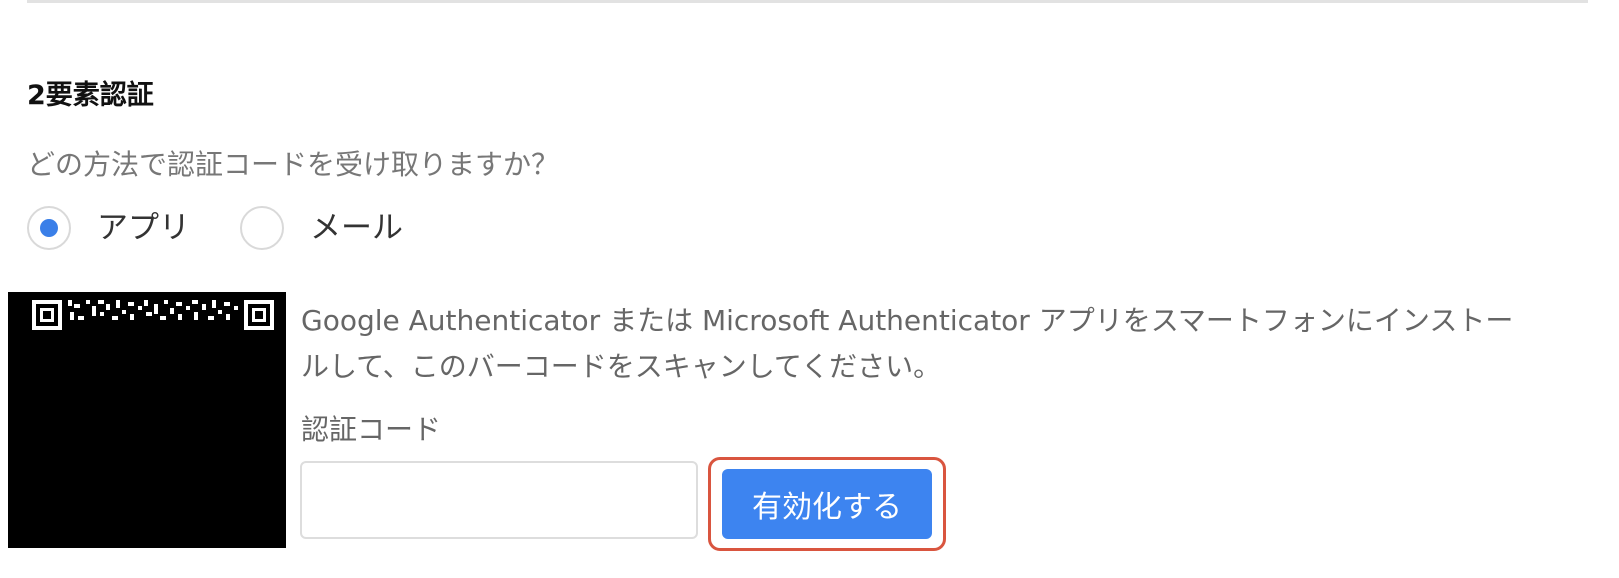  What do you see at coordinates (827, 504) in the screenshot?
I see `activate-button: 有効化する` at bounding box center [827, 504].